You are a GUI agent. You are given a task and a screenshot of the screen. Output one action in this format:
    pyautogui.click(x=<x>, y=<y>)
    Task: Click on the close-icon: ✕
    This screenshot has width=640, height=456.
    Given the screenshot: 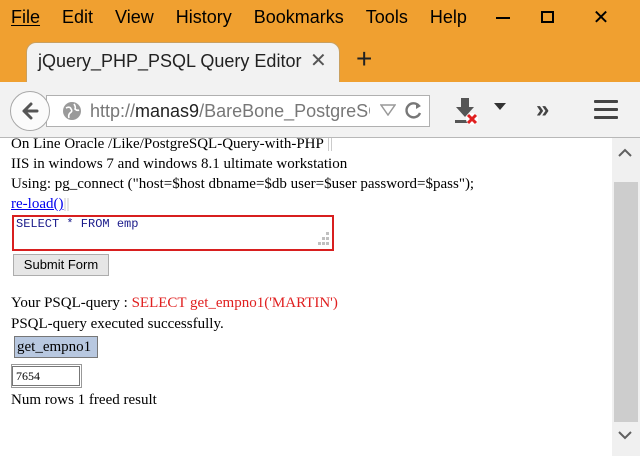 What is the action you would take?
    pyautogui.click(x=601, y=17)
    